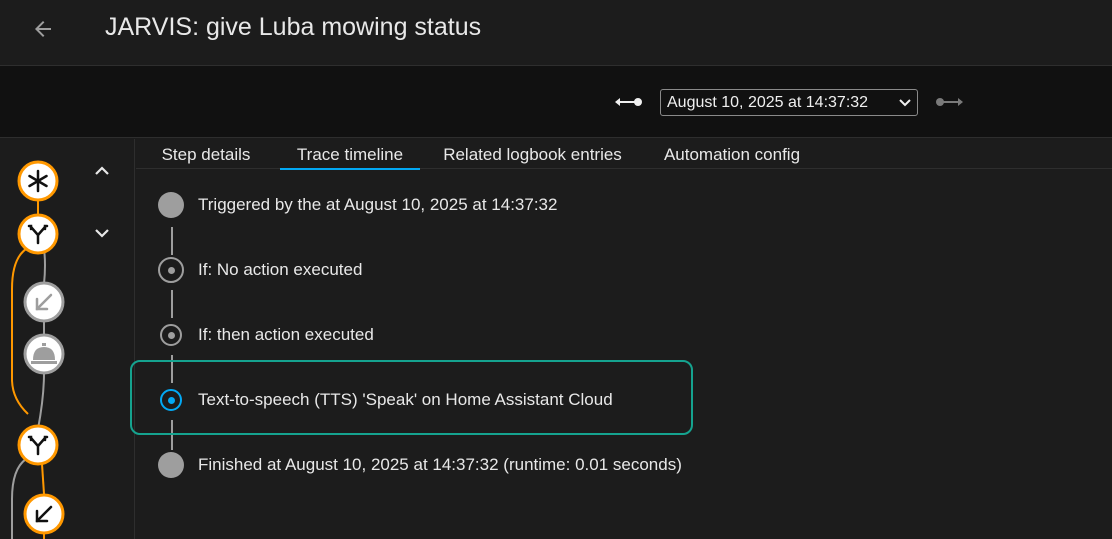  Describe the element at coordinates (171, 400) in the screenshot. I see `timeline-active-ring-icon` at that location.